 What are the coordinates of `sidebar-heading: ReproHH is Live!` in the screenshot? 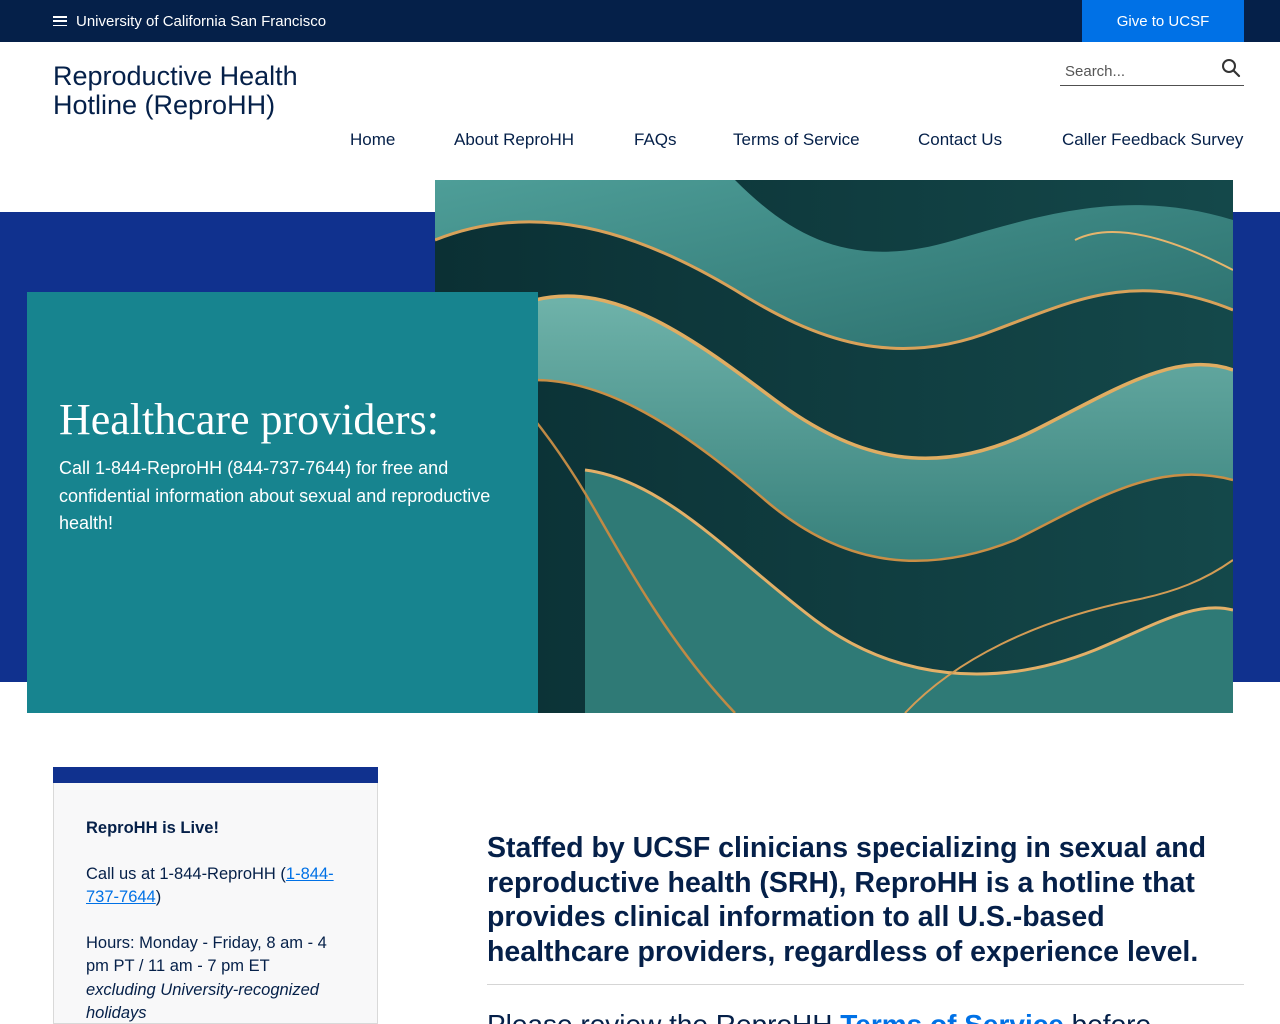 It's located at (152, 828).